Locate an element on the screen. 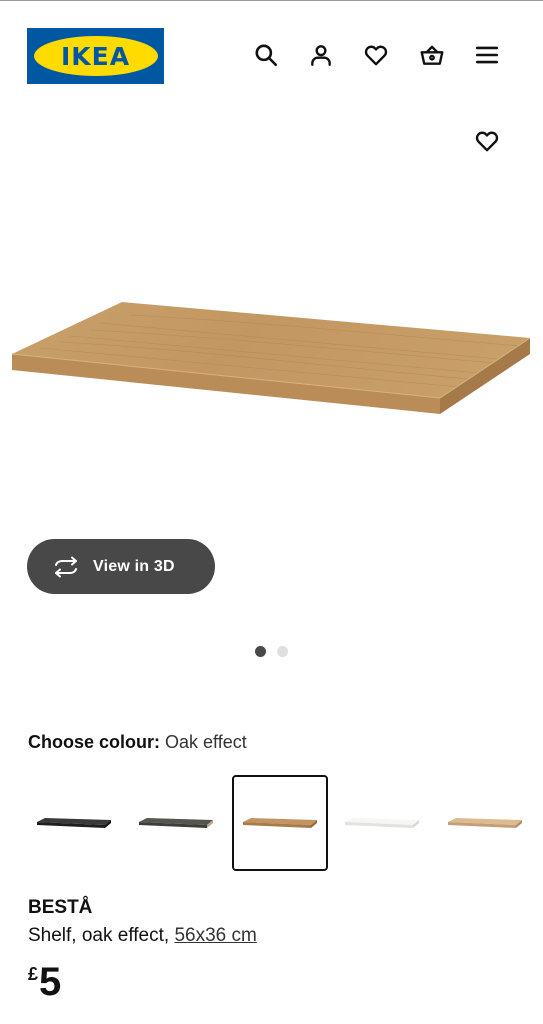 This screenshot has width=543, height=1024. price-currency: £ is located at coordinates (33, 974).